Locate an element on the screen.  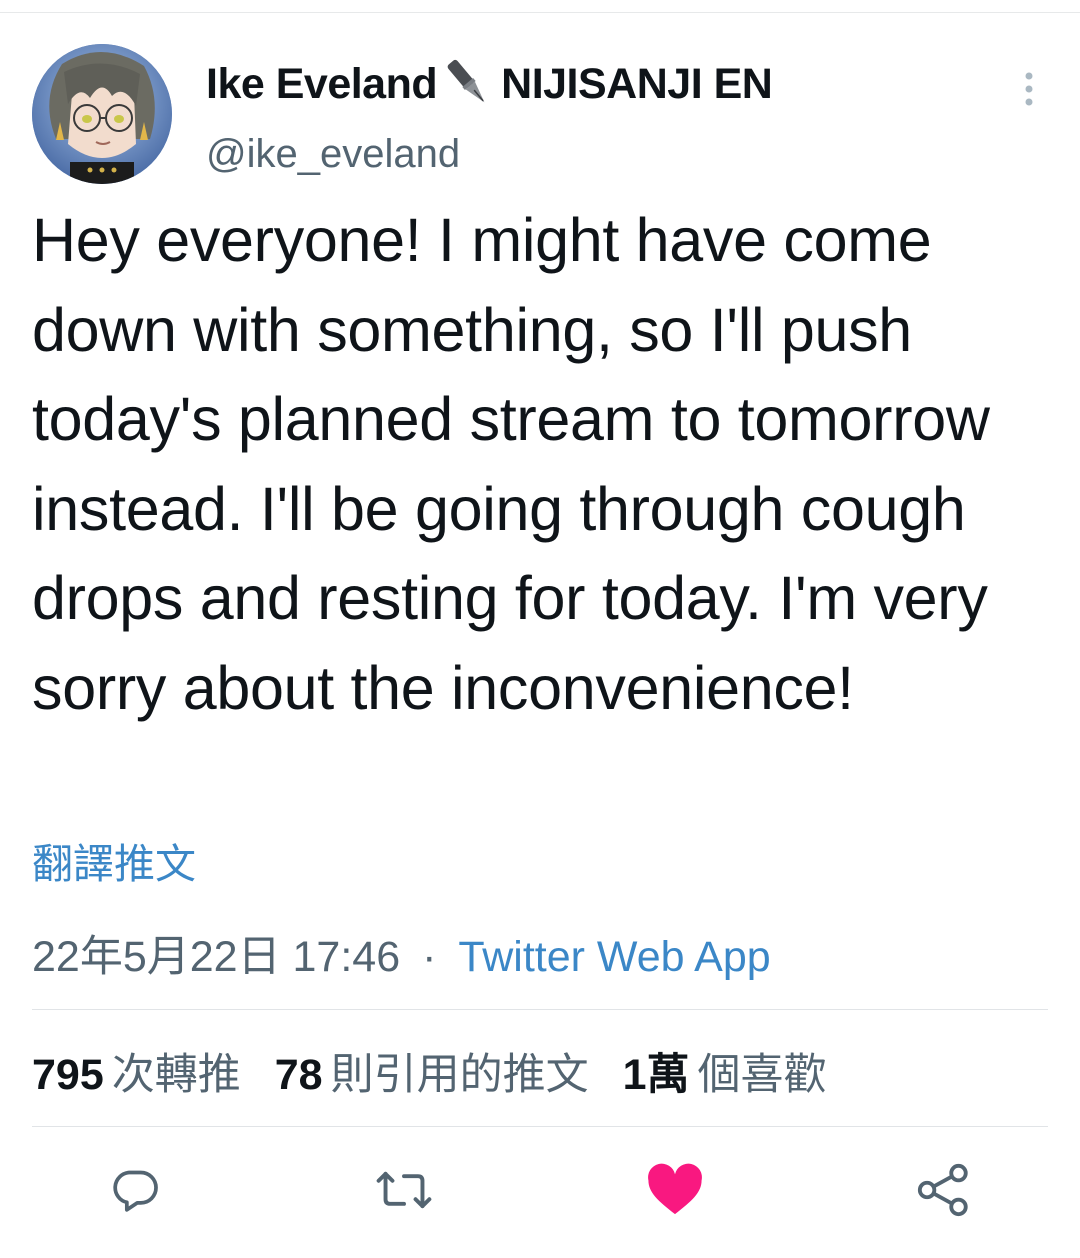
likes-label: 個喜歡 is located at coordinates (762, 1075).